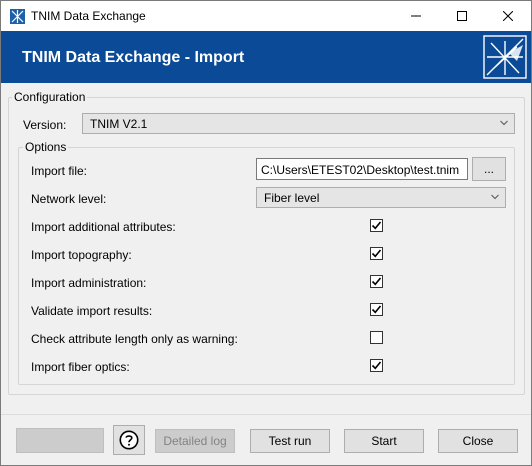 Image resolution: width=532 pixels, height=466 pixels. I want to click on minimize-icon, so click(416, 16).